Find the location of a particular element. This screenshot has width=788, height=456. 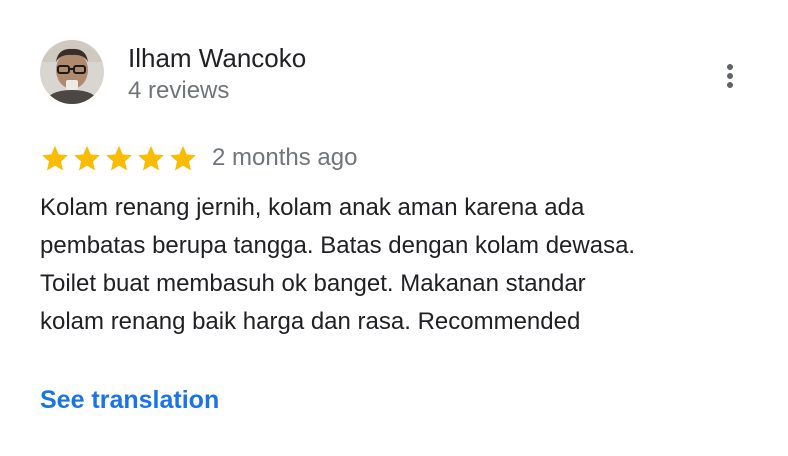

more-vert-icon is located at coordinates (730, 76).